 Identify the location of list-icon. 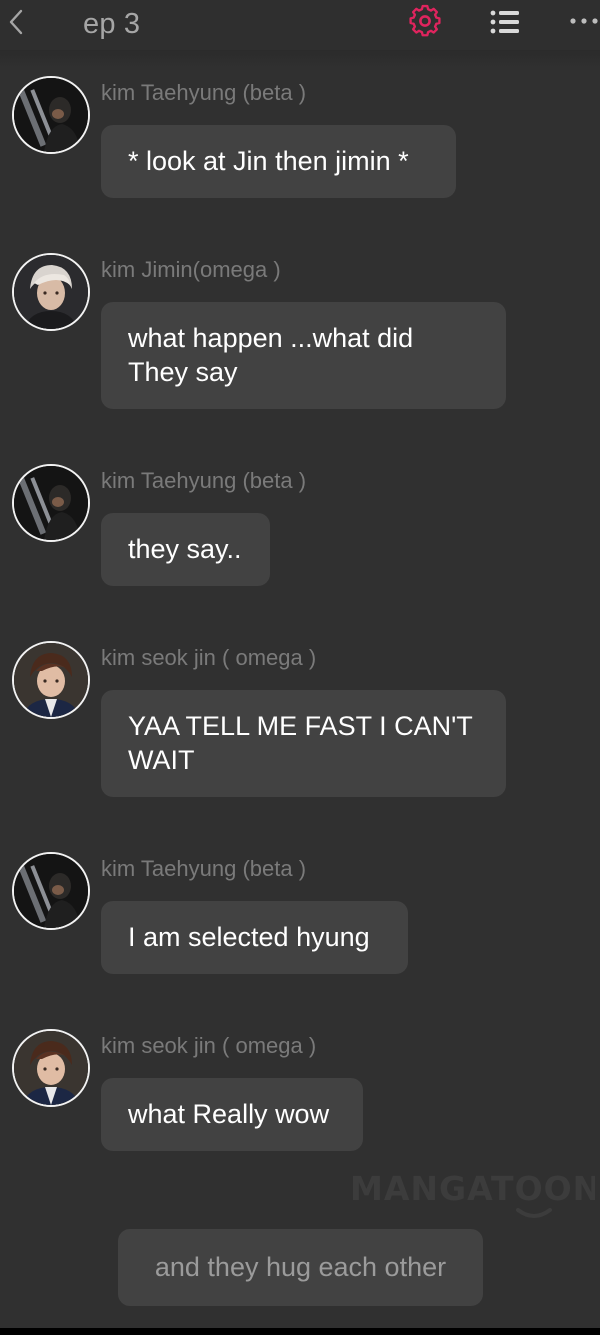
(505, 22).